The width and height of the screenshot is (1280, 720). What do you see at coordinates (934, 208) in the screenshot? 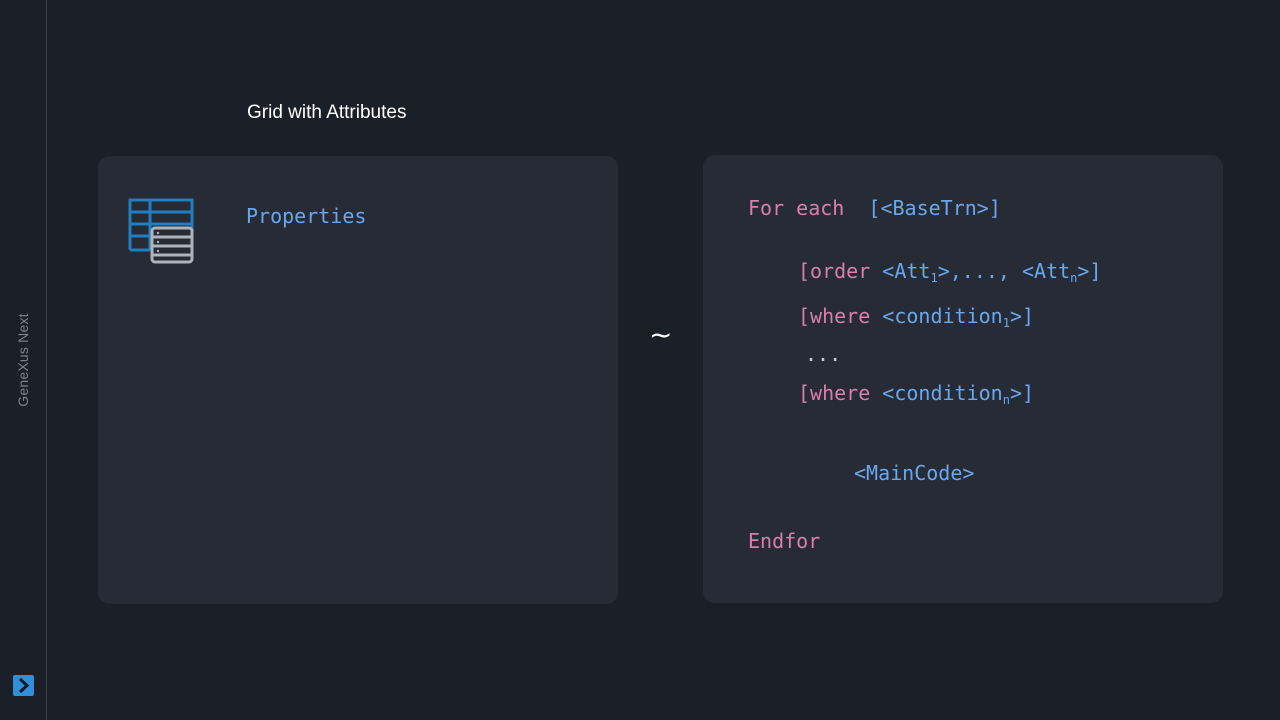
I see `base-trn: [<BaseTrn>]` at bounding box center [934, 208].